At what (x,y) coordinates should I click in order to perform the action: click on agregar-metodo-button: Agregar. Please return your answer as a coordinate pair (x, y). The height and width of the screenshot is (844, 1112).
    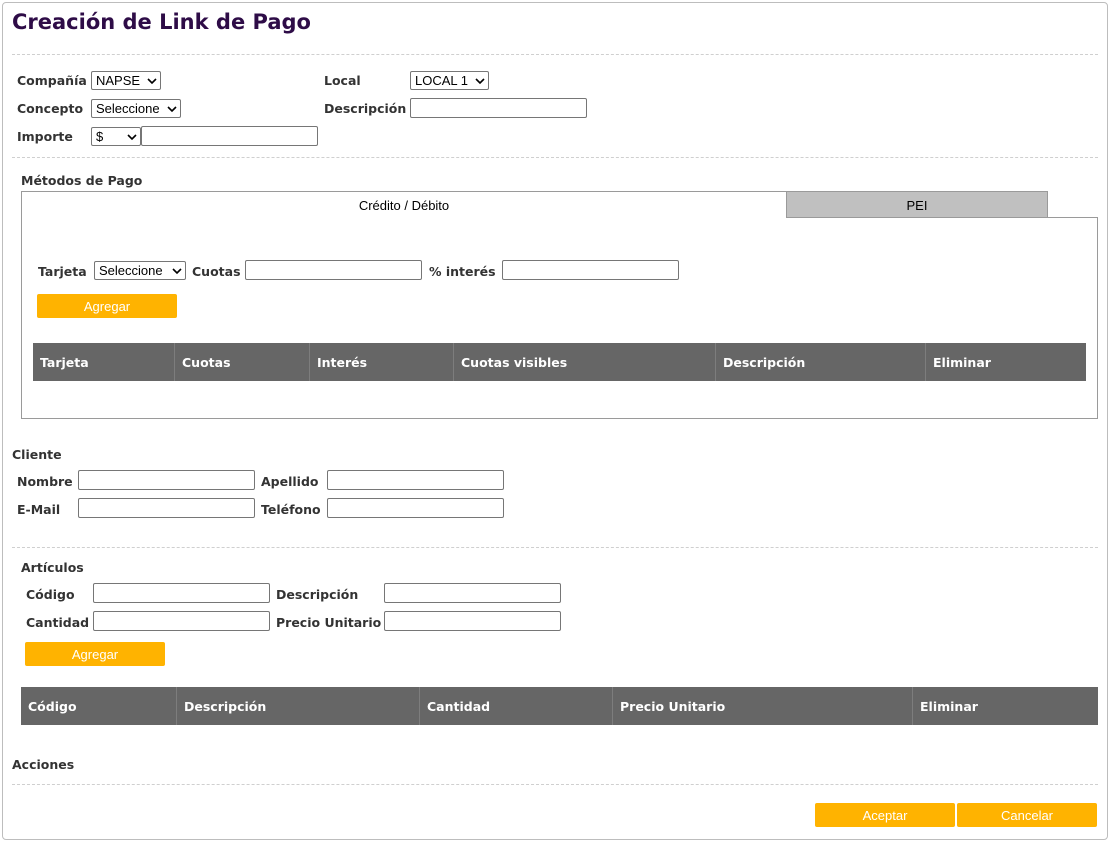
    Looking at the image, I should click on (107, 306).